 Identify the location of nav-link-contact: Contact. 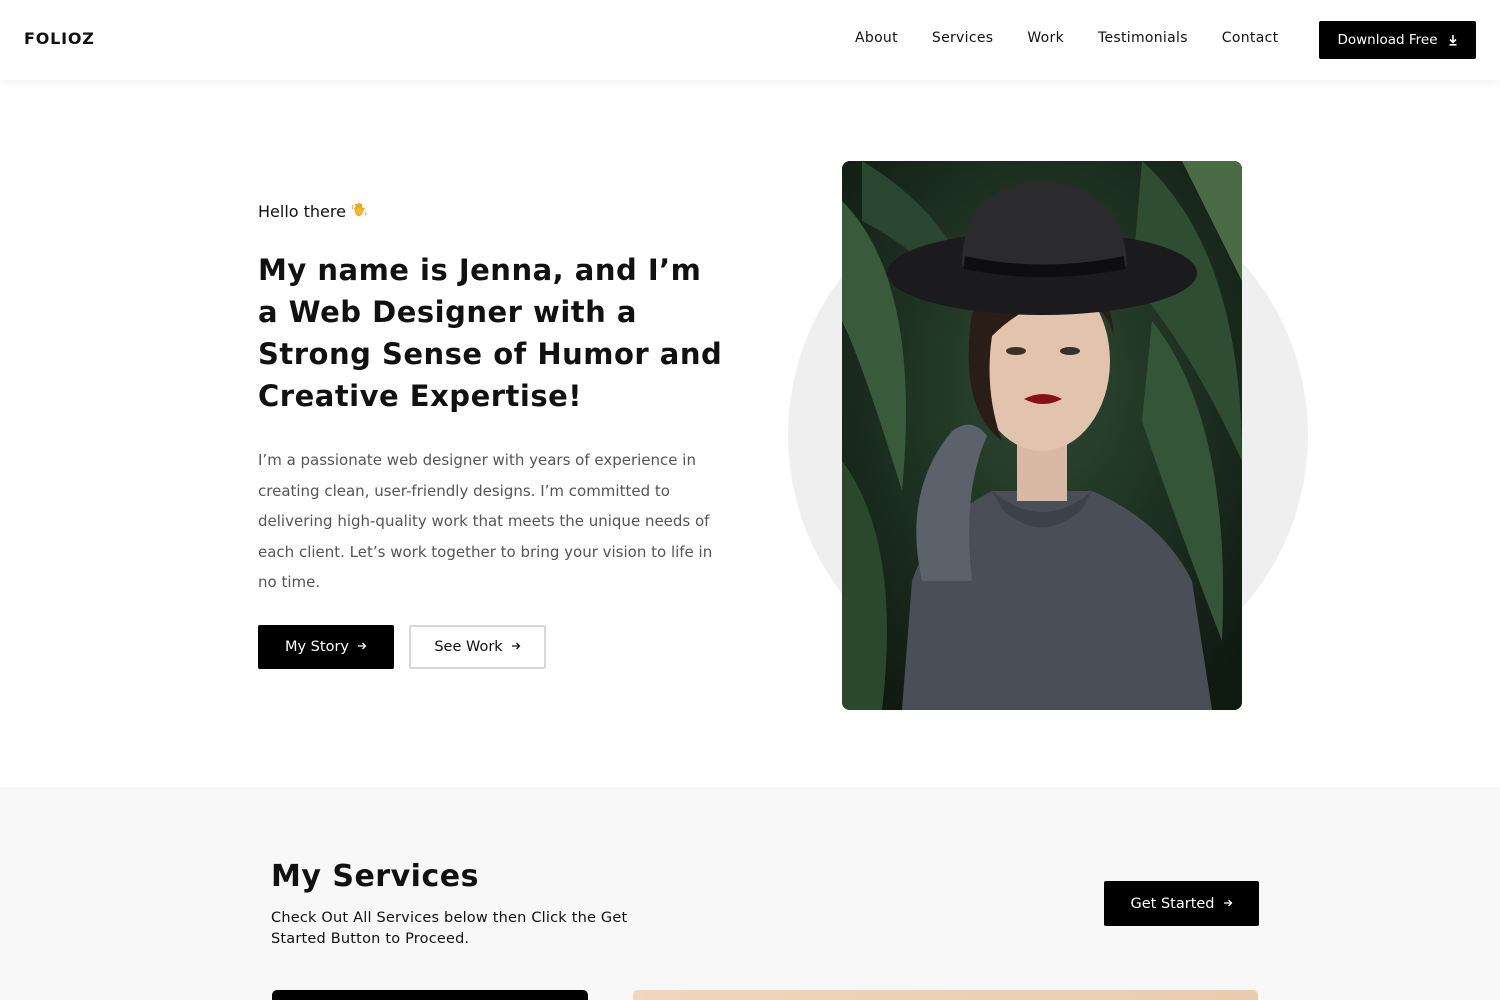
(1250, 38).